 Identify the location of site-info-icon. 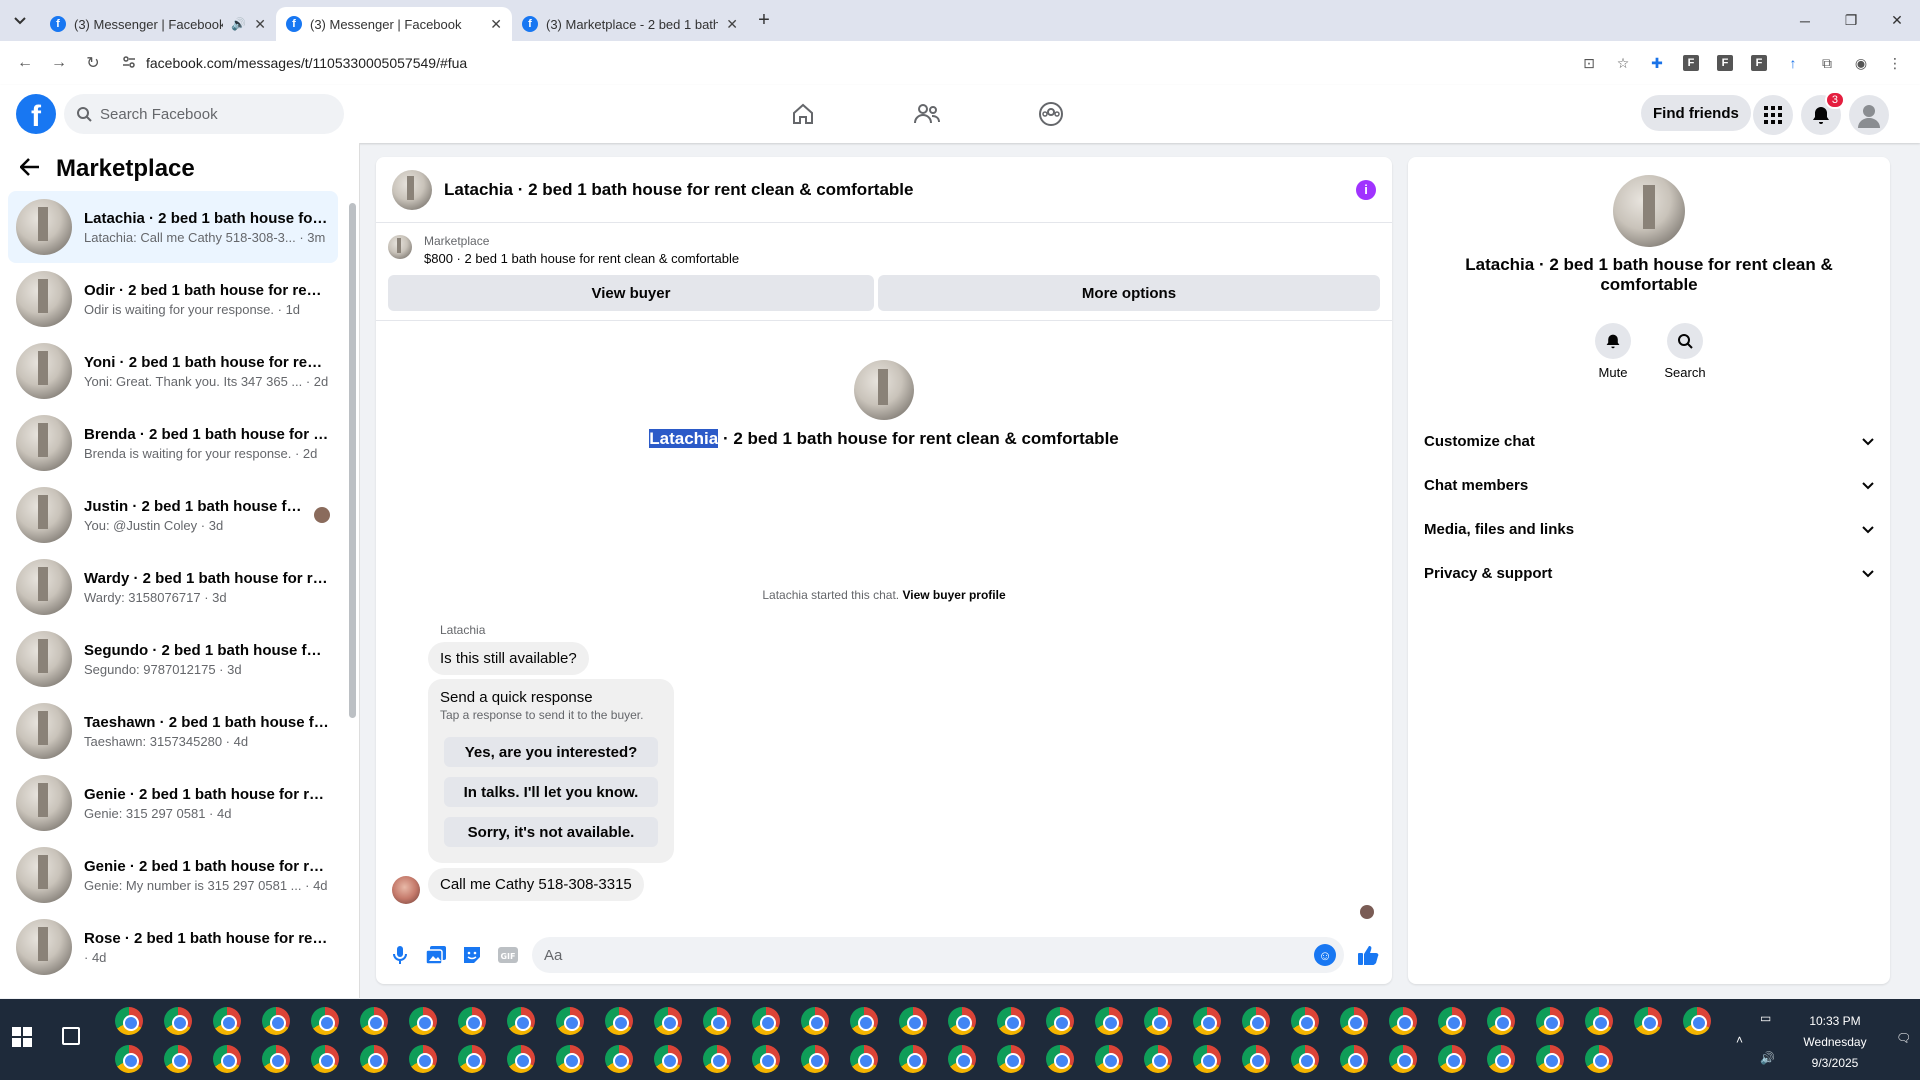
(129, 63).